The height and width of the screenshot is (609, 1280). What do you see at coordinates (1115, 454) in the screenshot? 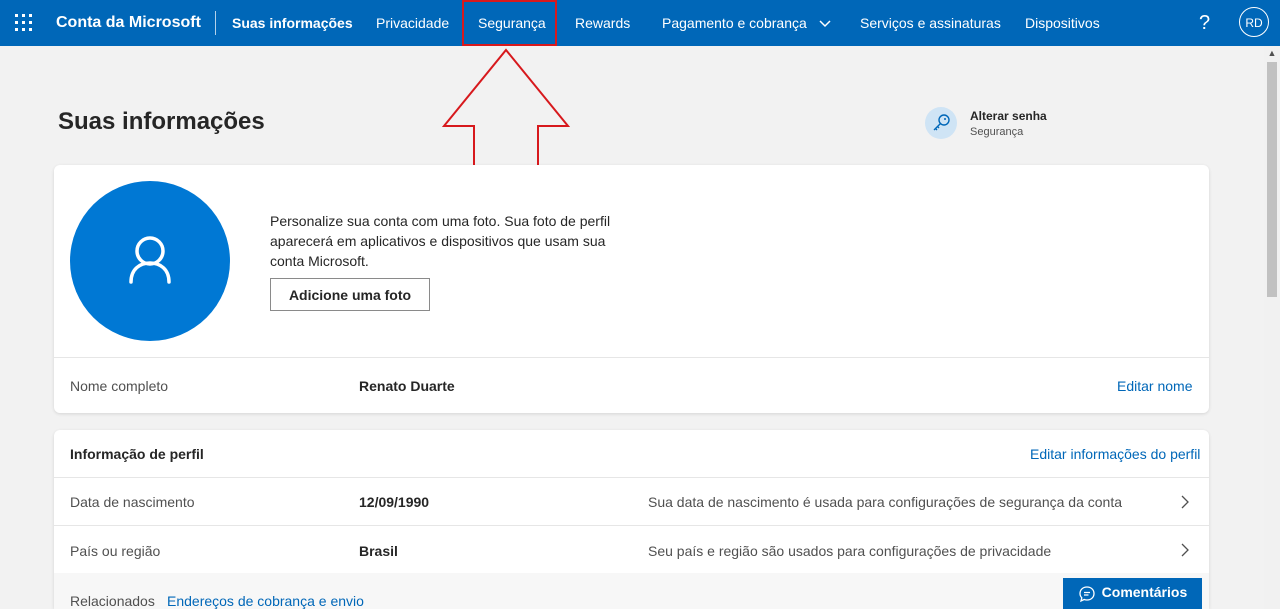
I see `edit-profile-info-link: Editar informações do perfil` at bounding box center [1115, 454].